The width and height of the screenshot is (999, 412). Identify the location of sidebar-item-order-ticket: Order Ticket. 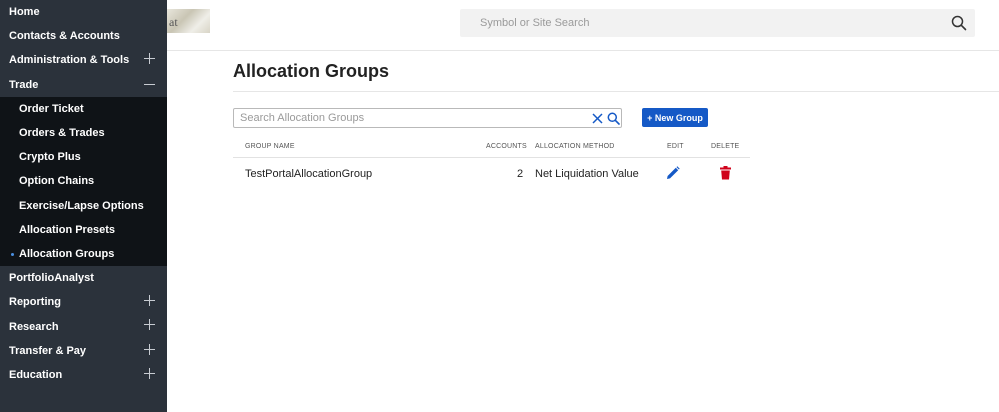
(83, 109).